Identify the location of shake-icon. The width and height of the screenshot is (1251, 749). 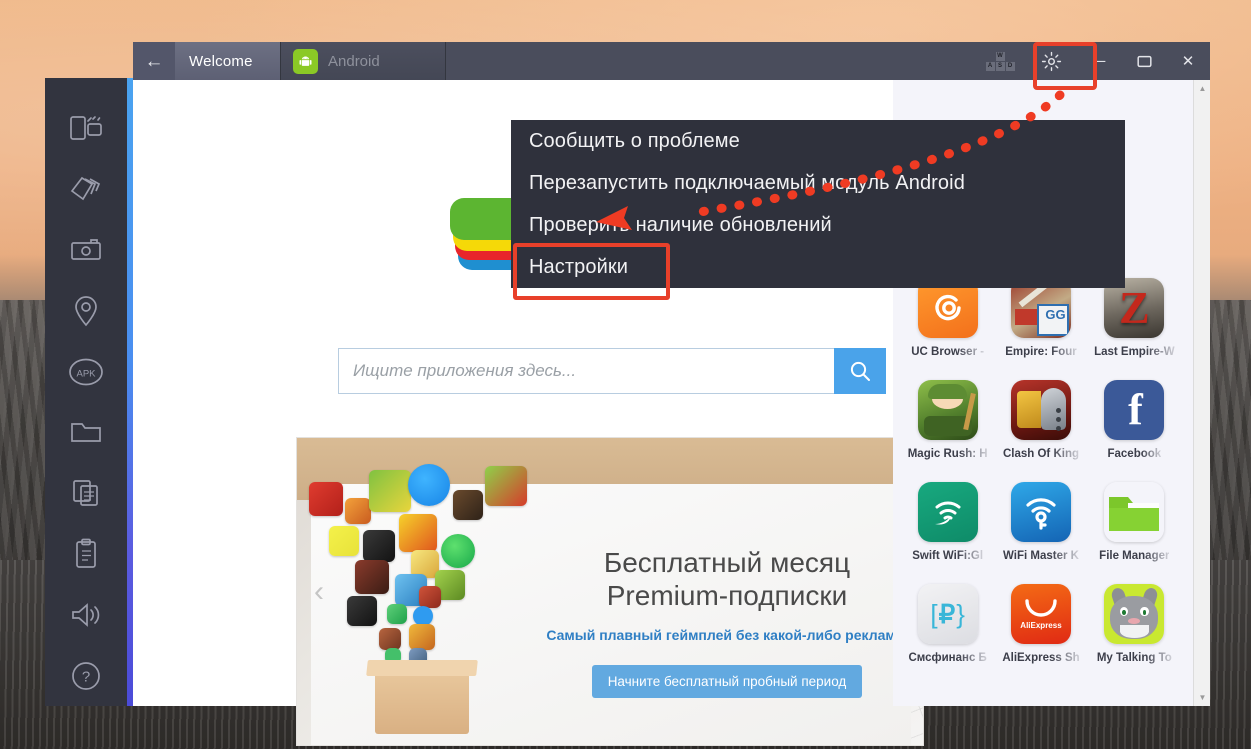
(86, 189).